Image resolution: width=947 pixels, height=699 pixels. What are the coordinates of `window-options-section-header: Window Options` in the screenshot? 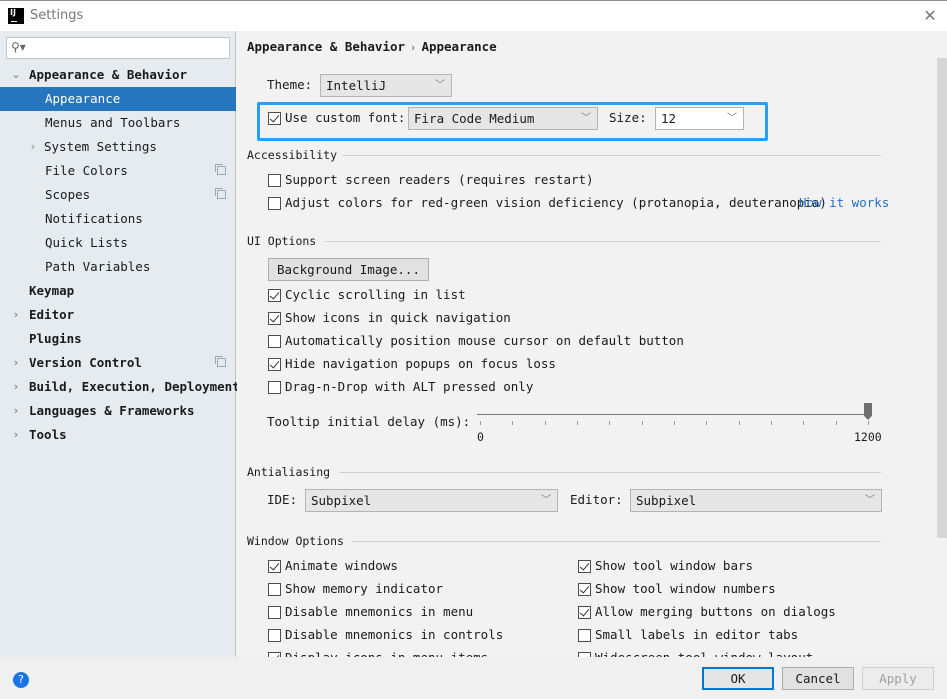 It's located at (564, 541).